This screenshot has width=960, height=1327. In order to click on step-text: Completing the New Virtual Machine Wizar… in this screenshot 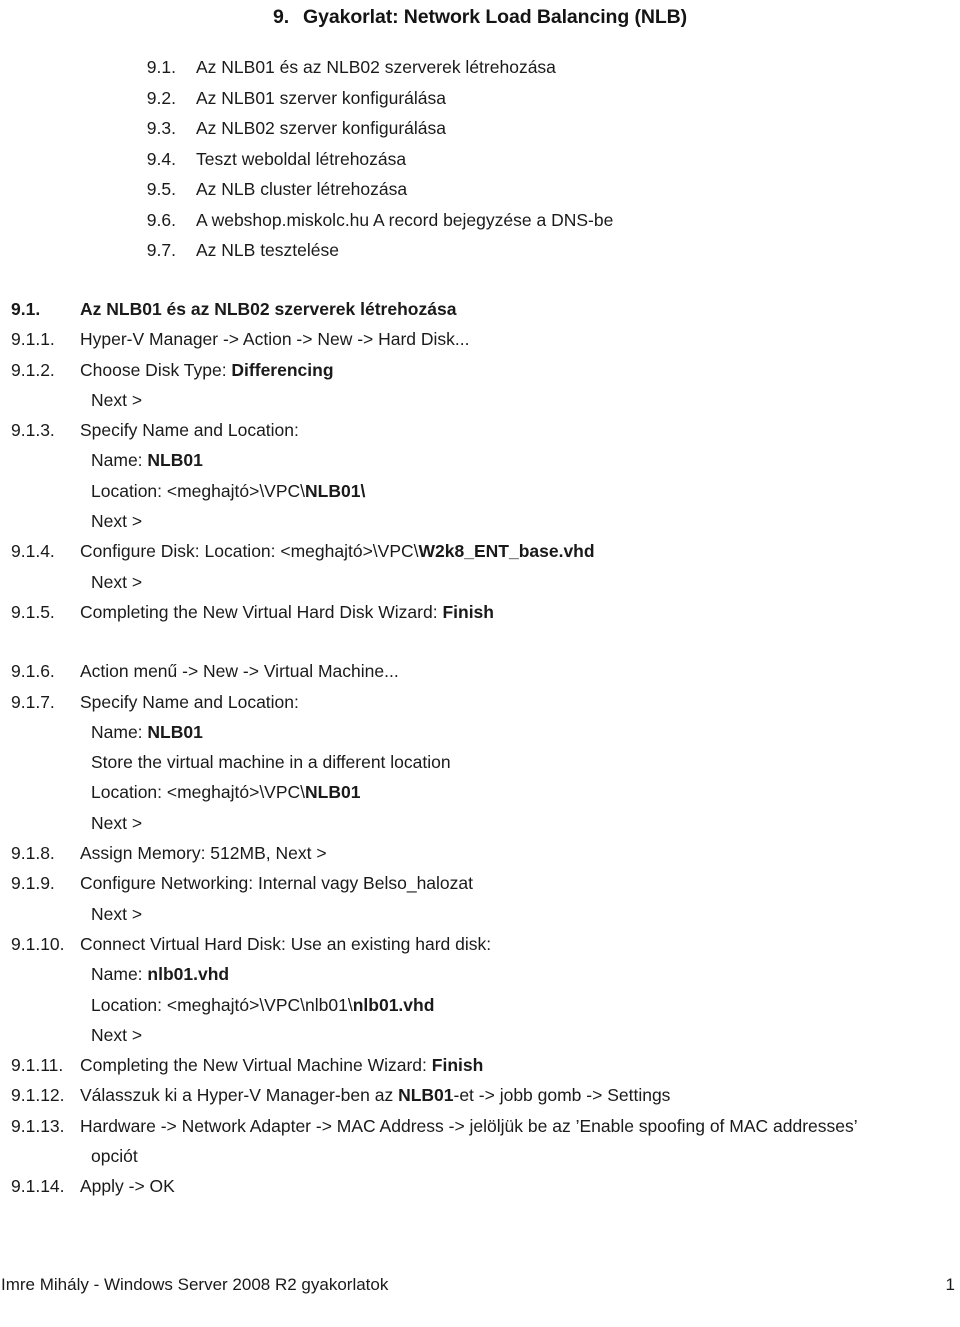, I will do `click(520, 1065)`.